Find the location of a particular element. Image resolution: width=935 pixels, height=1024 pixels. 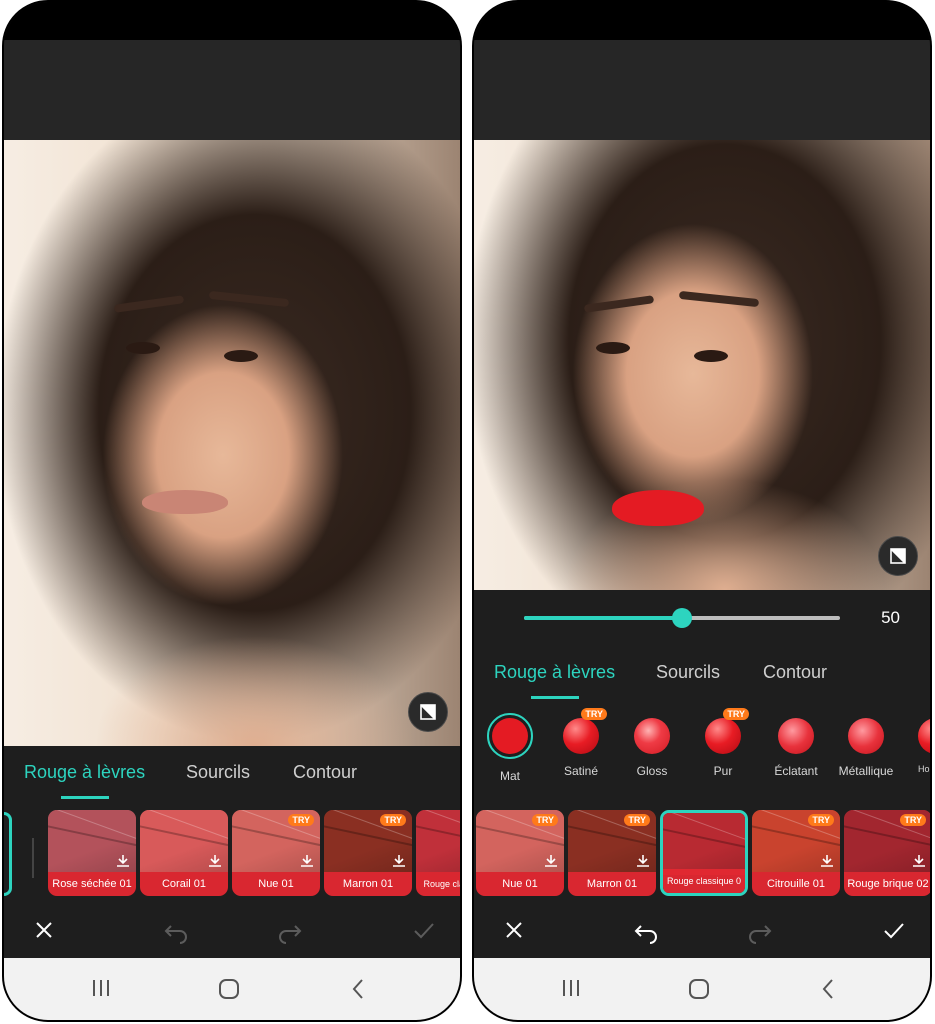

finish-gloss: Gloss is located at coordinates (652, 748).